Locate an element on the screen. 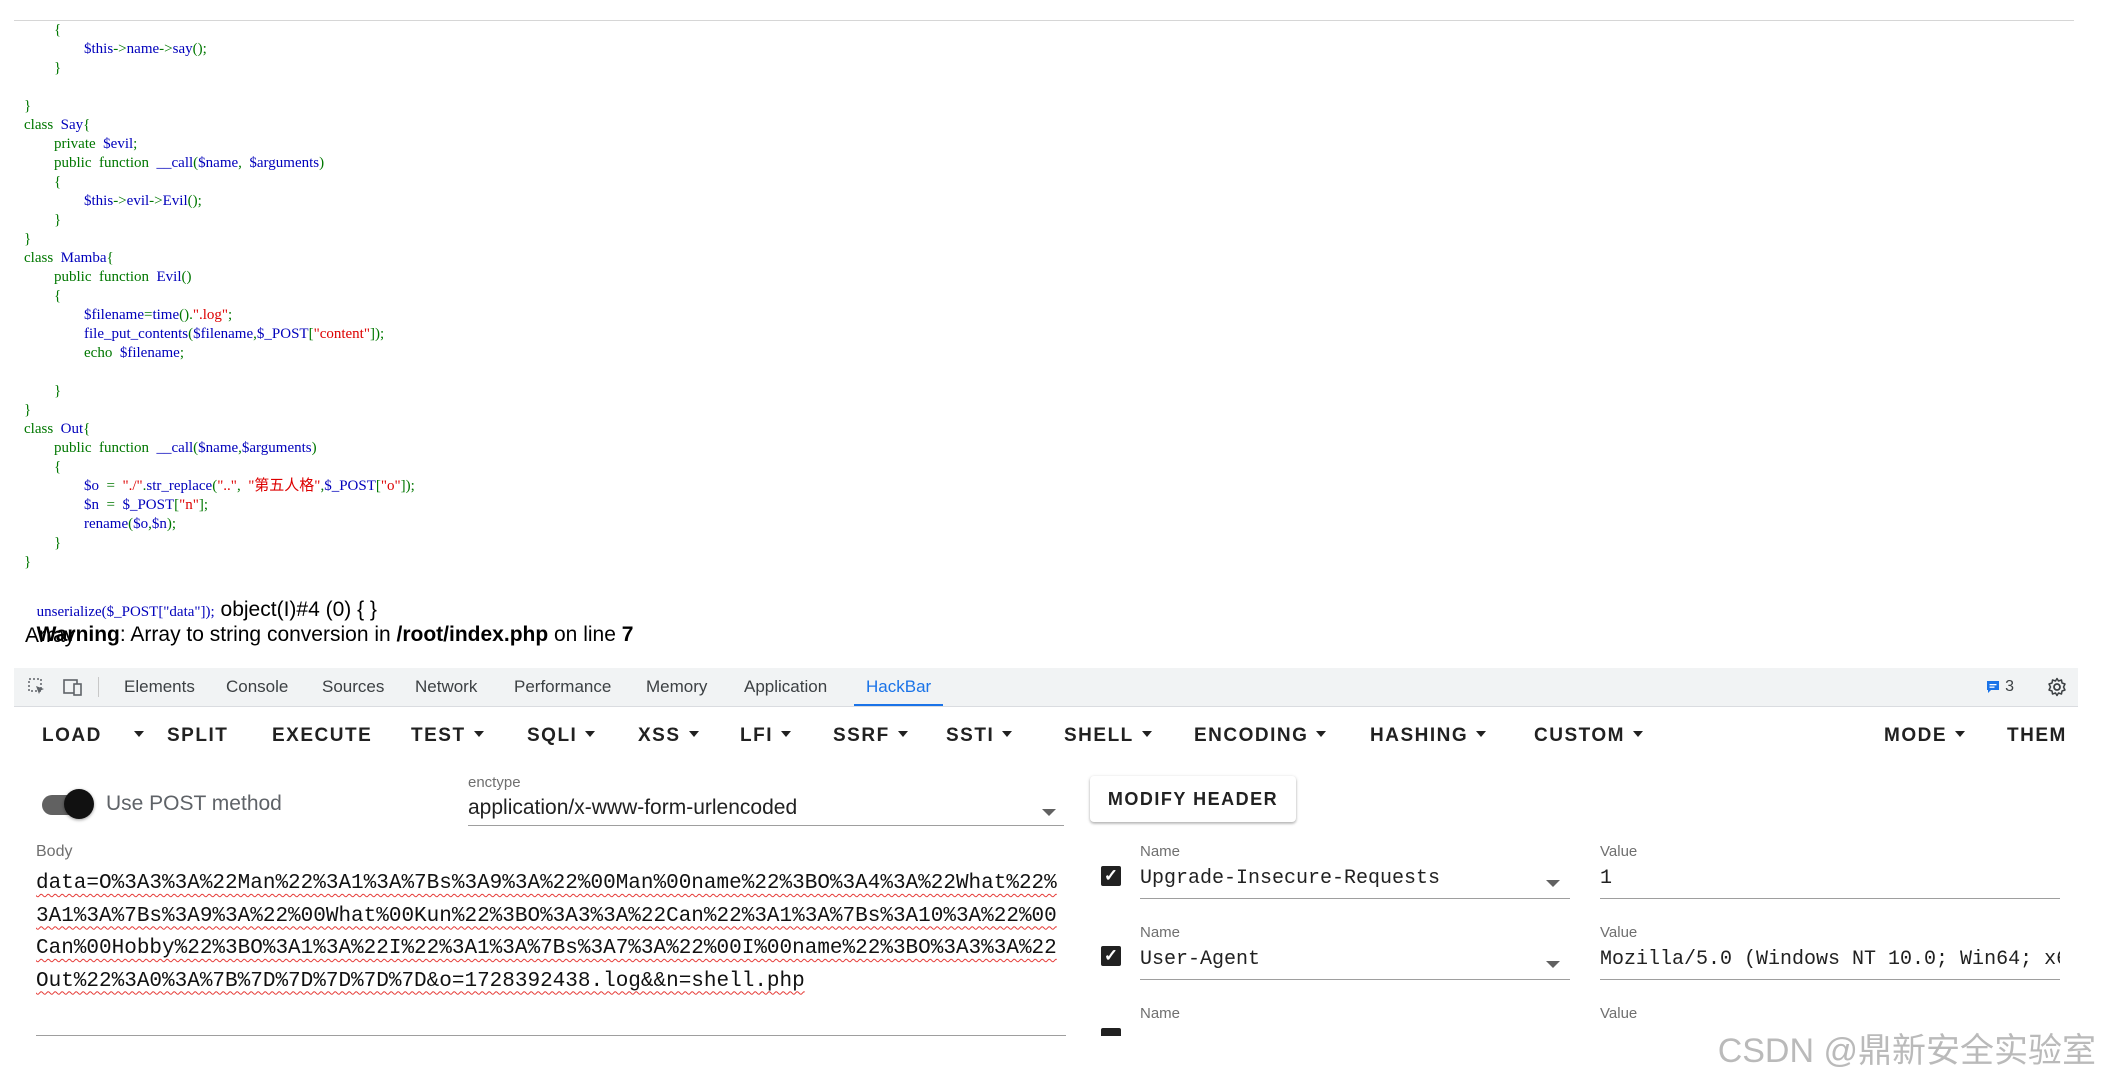  header-2-name-underline is located at coordinates (1355, 979).